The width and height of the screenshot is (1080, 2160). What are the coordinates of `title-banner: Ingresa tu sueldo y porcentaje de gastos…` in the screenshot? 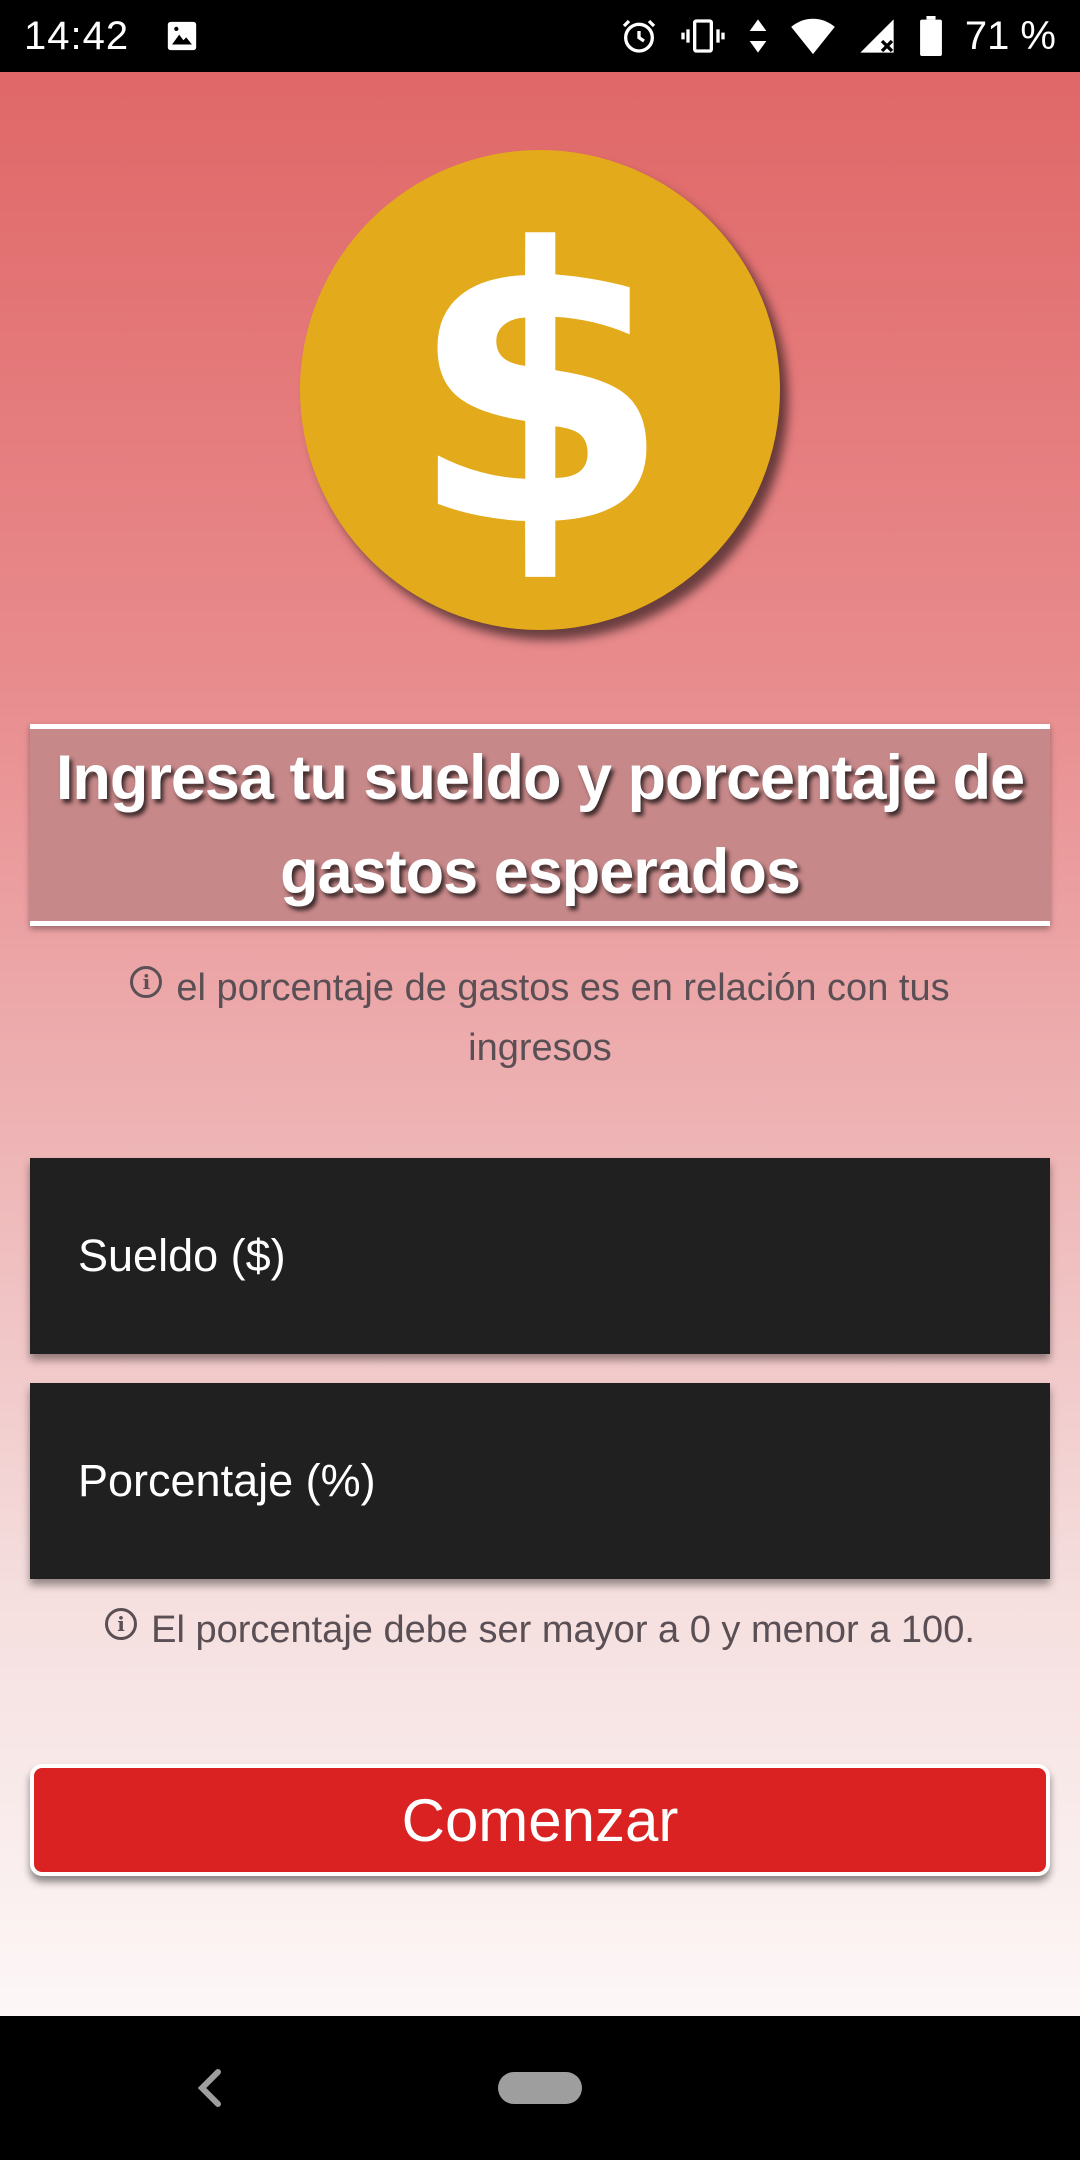 It's located at (540, 825).